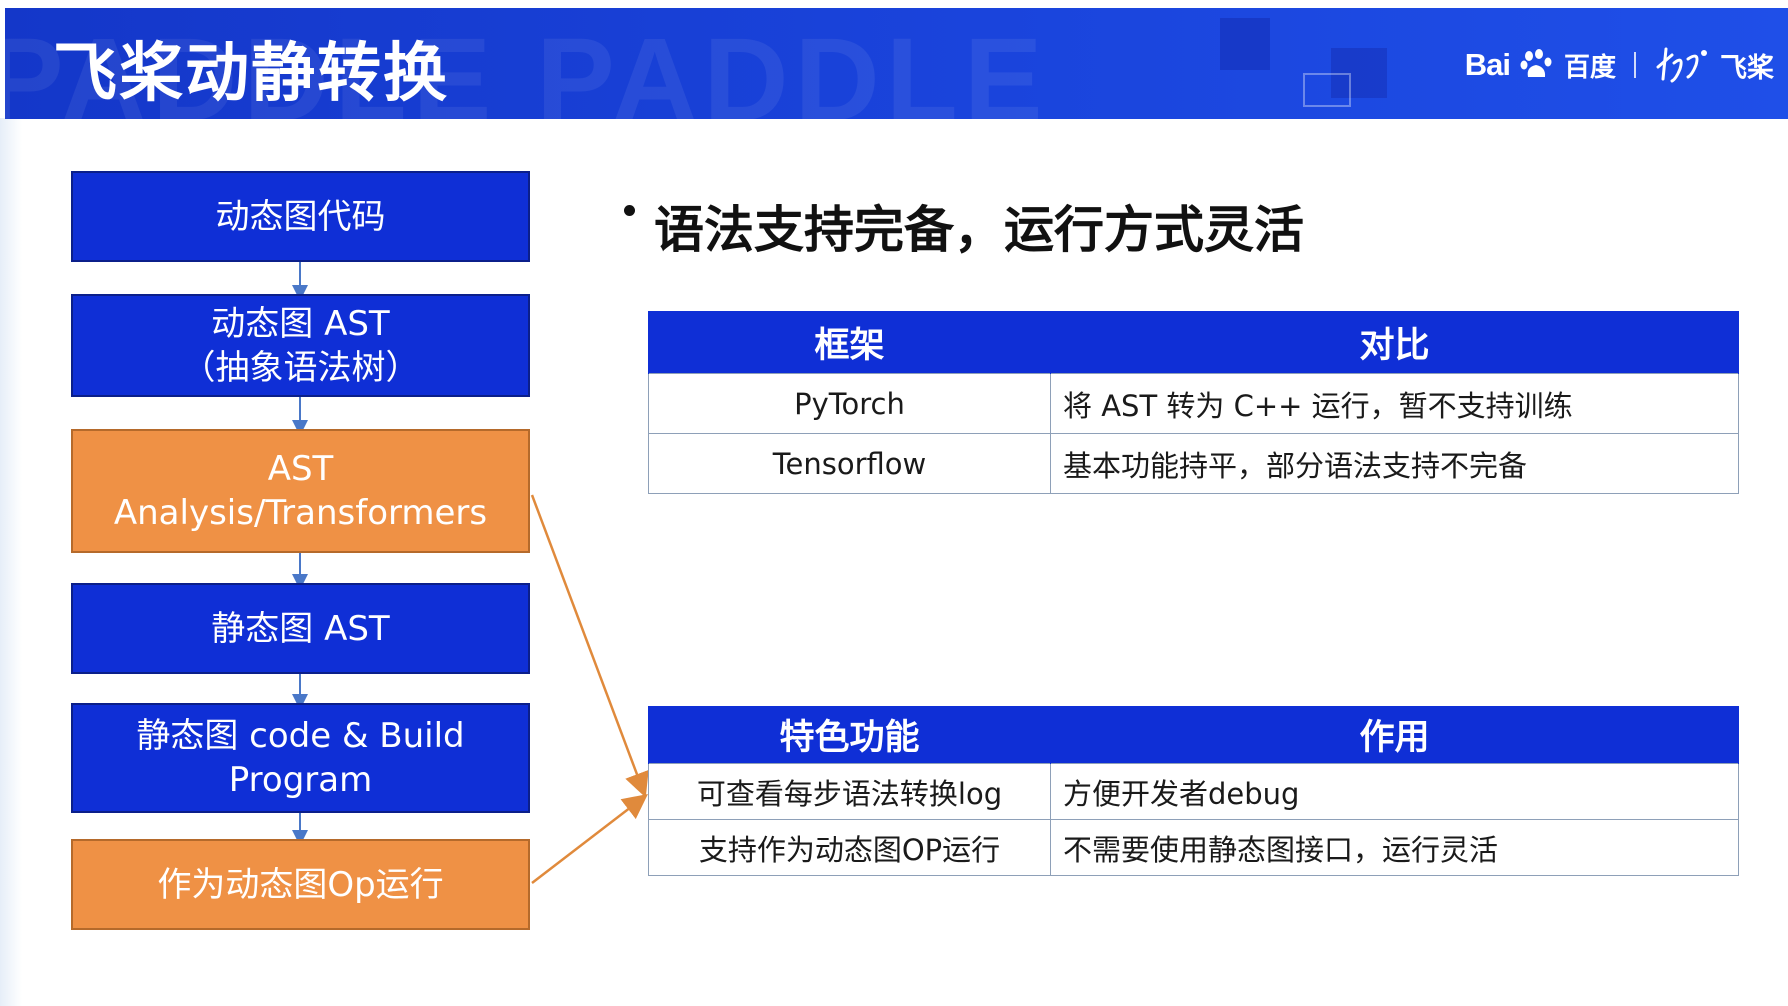 This screenshot has height=1006, width=1788. I want to click on table-cell: 可查看每步语法转换log, so click(849, 791).